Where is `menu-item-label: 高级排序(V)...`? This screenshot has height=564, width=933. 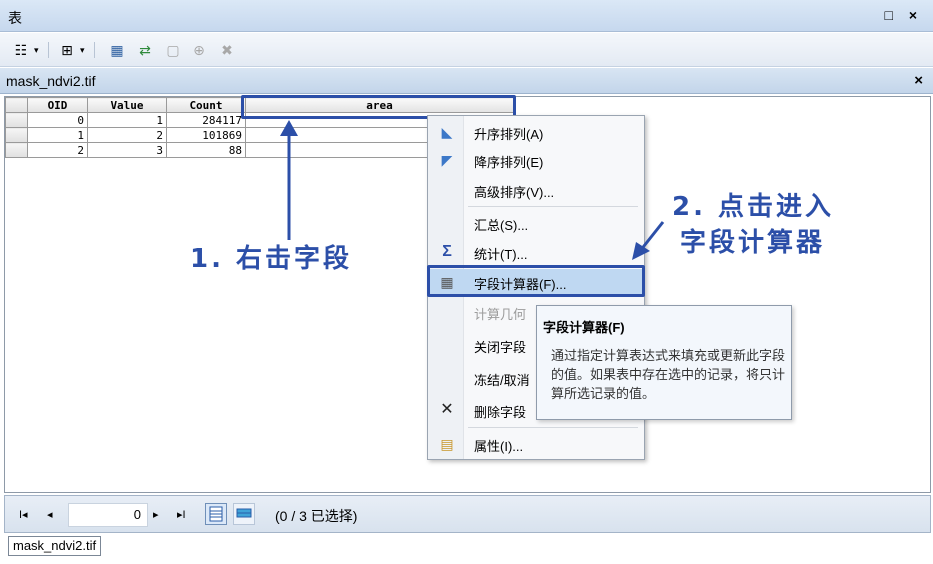 menu-item-label: 高级排序(V)... is located at coordinates (514, 192).